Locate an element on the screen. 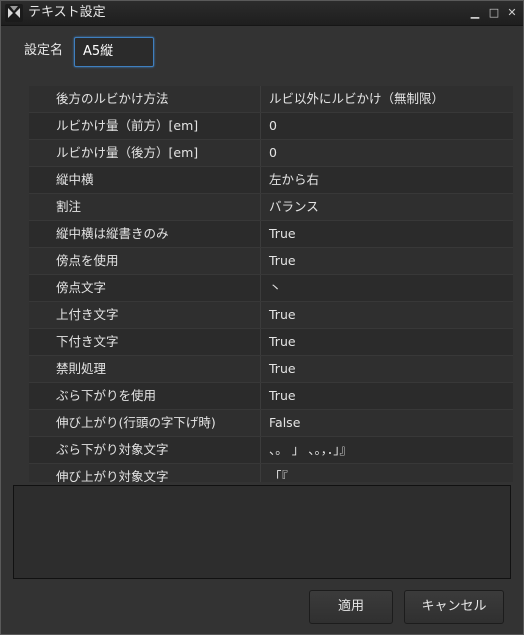 This screenshot has width=524, height=635. property-key: 傍点を使用 is located at coordinates (145, 261).